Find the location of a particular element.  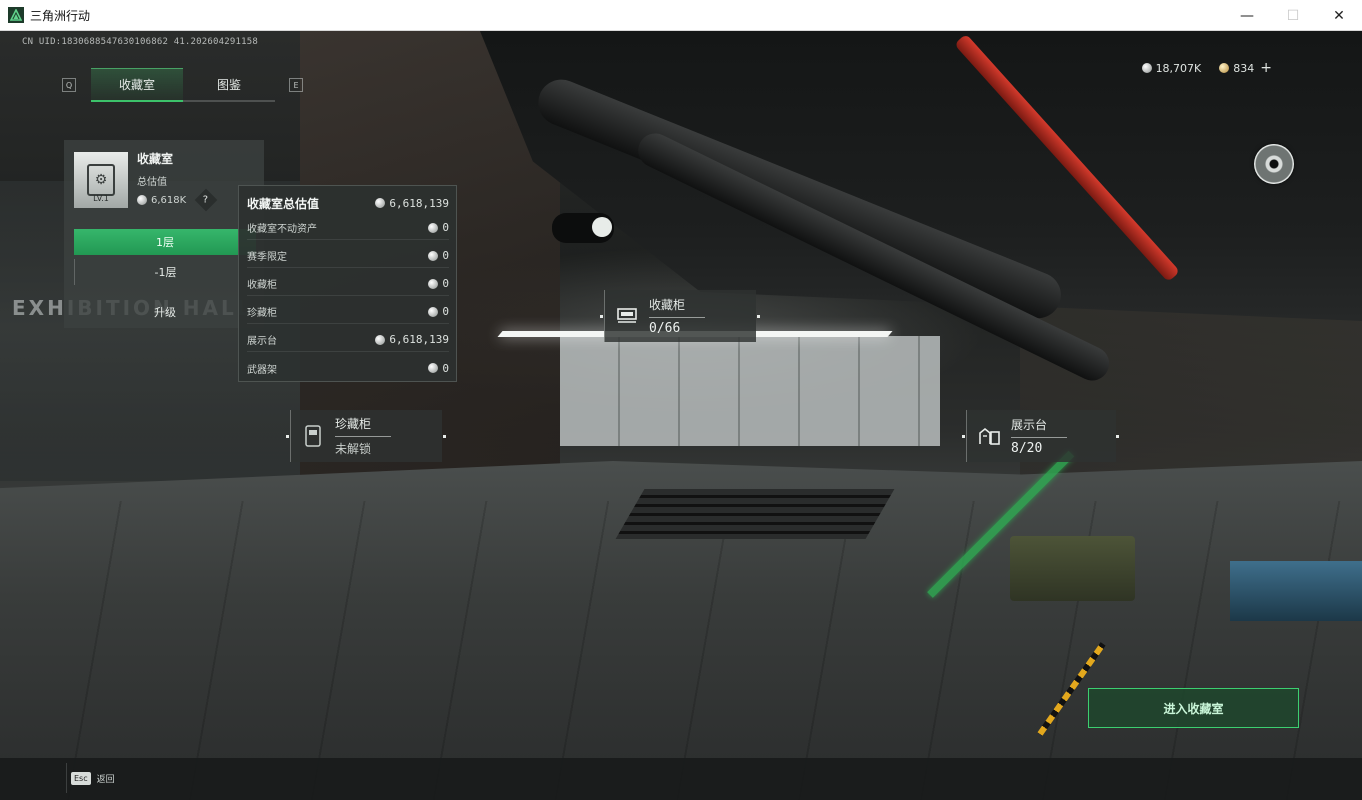

app-logo-icon is located at coordinates (16, 15).